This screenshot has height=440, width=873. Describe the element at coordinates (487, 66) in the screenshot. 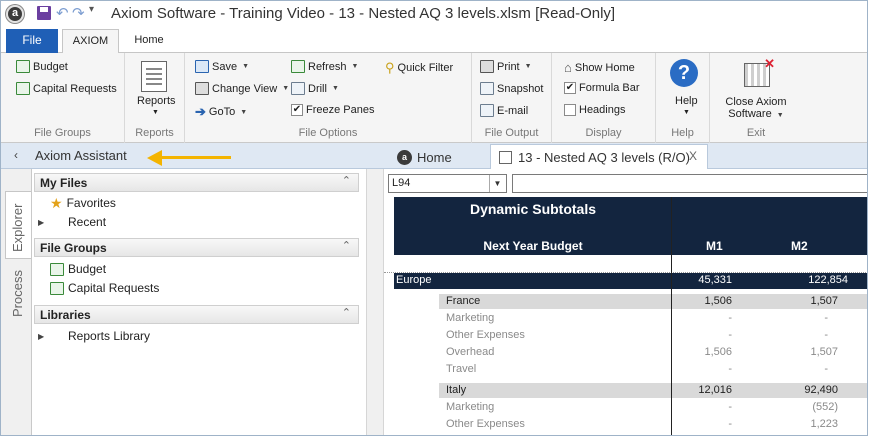

I see `printer-icon` at that location.